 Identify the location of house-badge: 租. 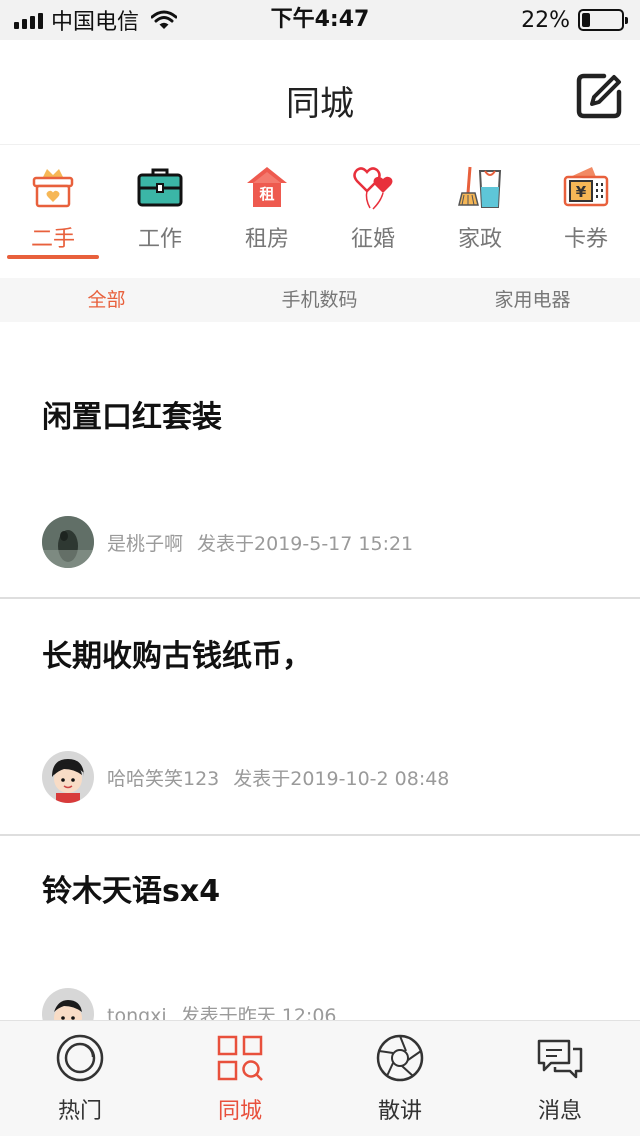
(266, 194).